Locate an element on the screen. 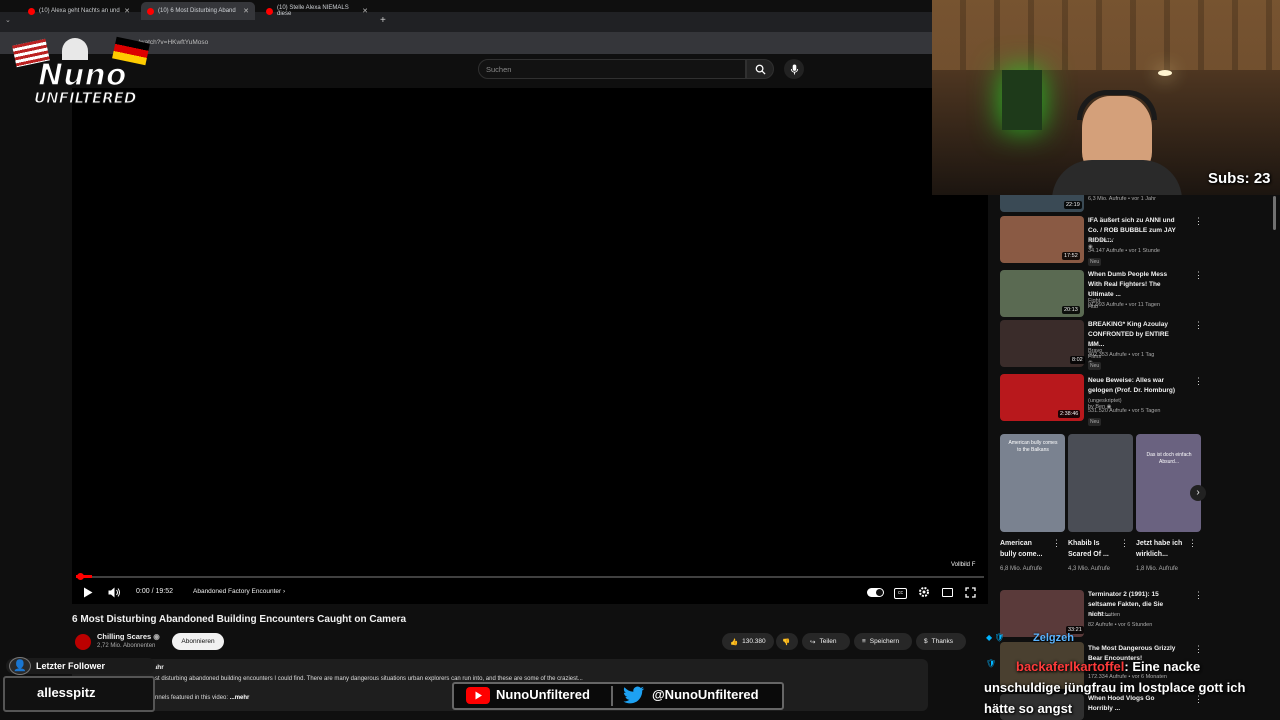 The image size is (1280, 720). chapter-label: Abandoned Factory Encounter is located at coordinates (237, 591).